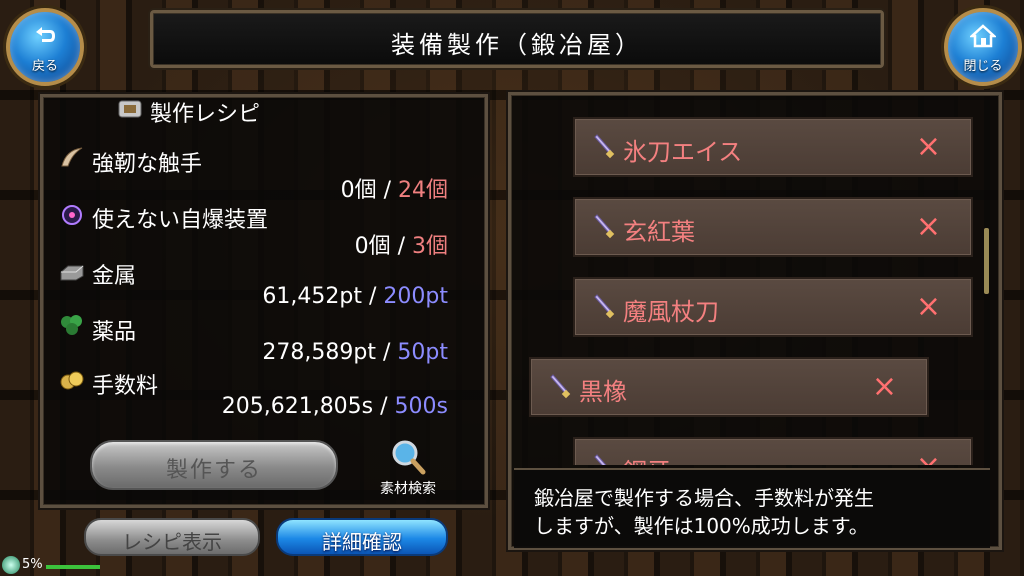  What do you see at coordinates (401, 246) in the screenshot?
I see `material-count-2: 0個 / 3個` at bounding box center [401, 246].